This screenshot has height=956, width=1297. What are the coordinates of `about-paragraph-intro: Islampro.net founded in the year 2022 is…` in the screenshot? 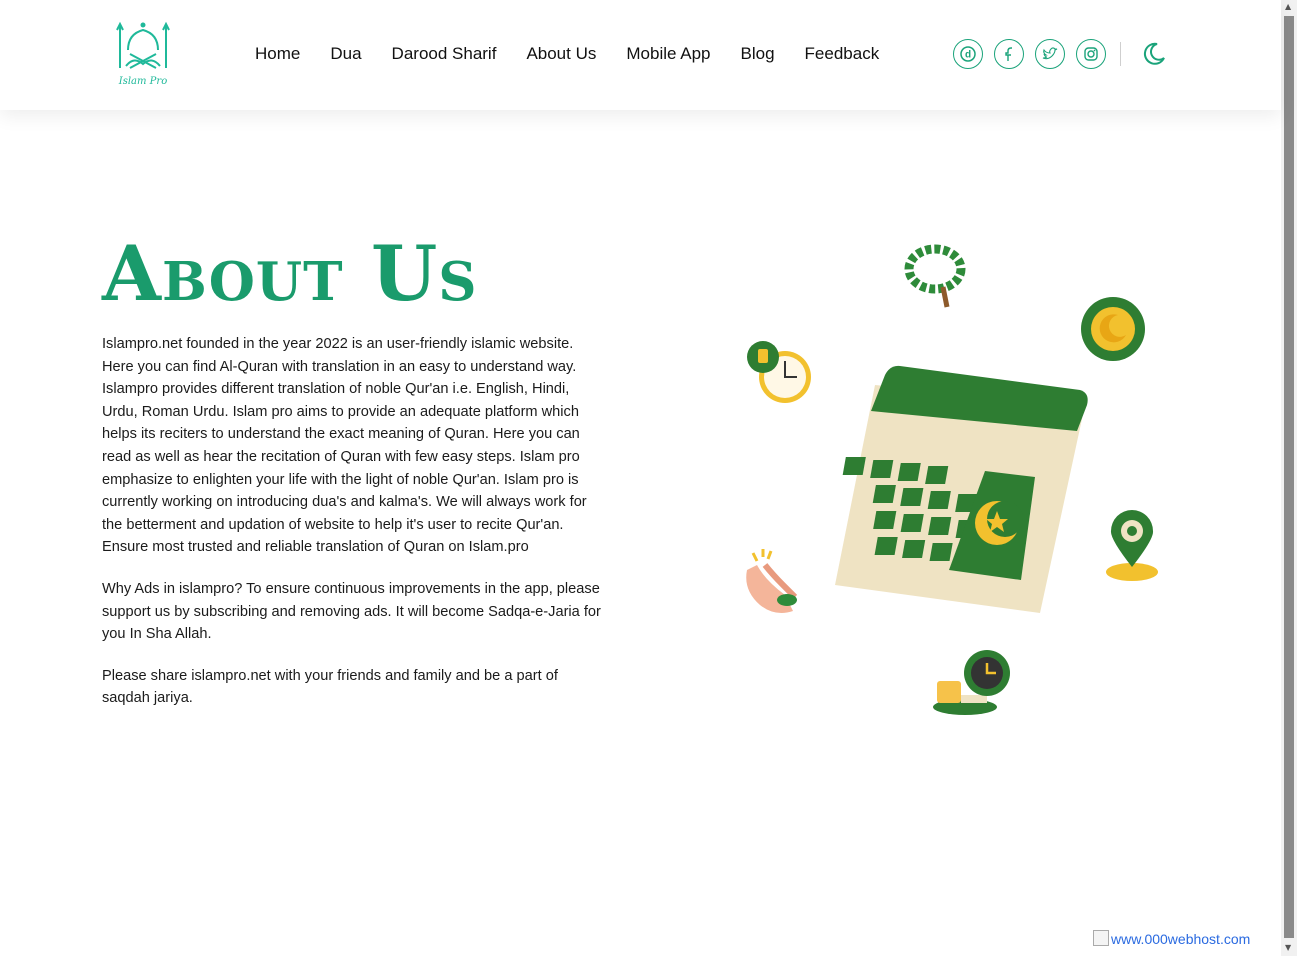 It's located at (344, 446).